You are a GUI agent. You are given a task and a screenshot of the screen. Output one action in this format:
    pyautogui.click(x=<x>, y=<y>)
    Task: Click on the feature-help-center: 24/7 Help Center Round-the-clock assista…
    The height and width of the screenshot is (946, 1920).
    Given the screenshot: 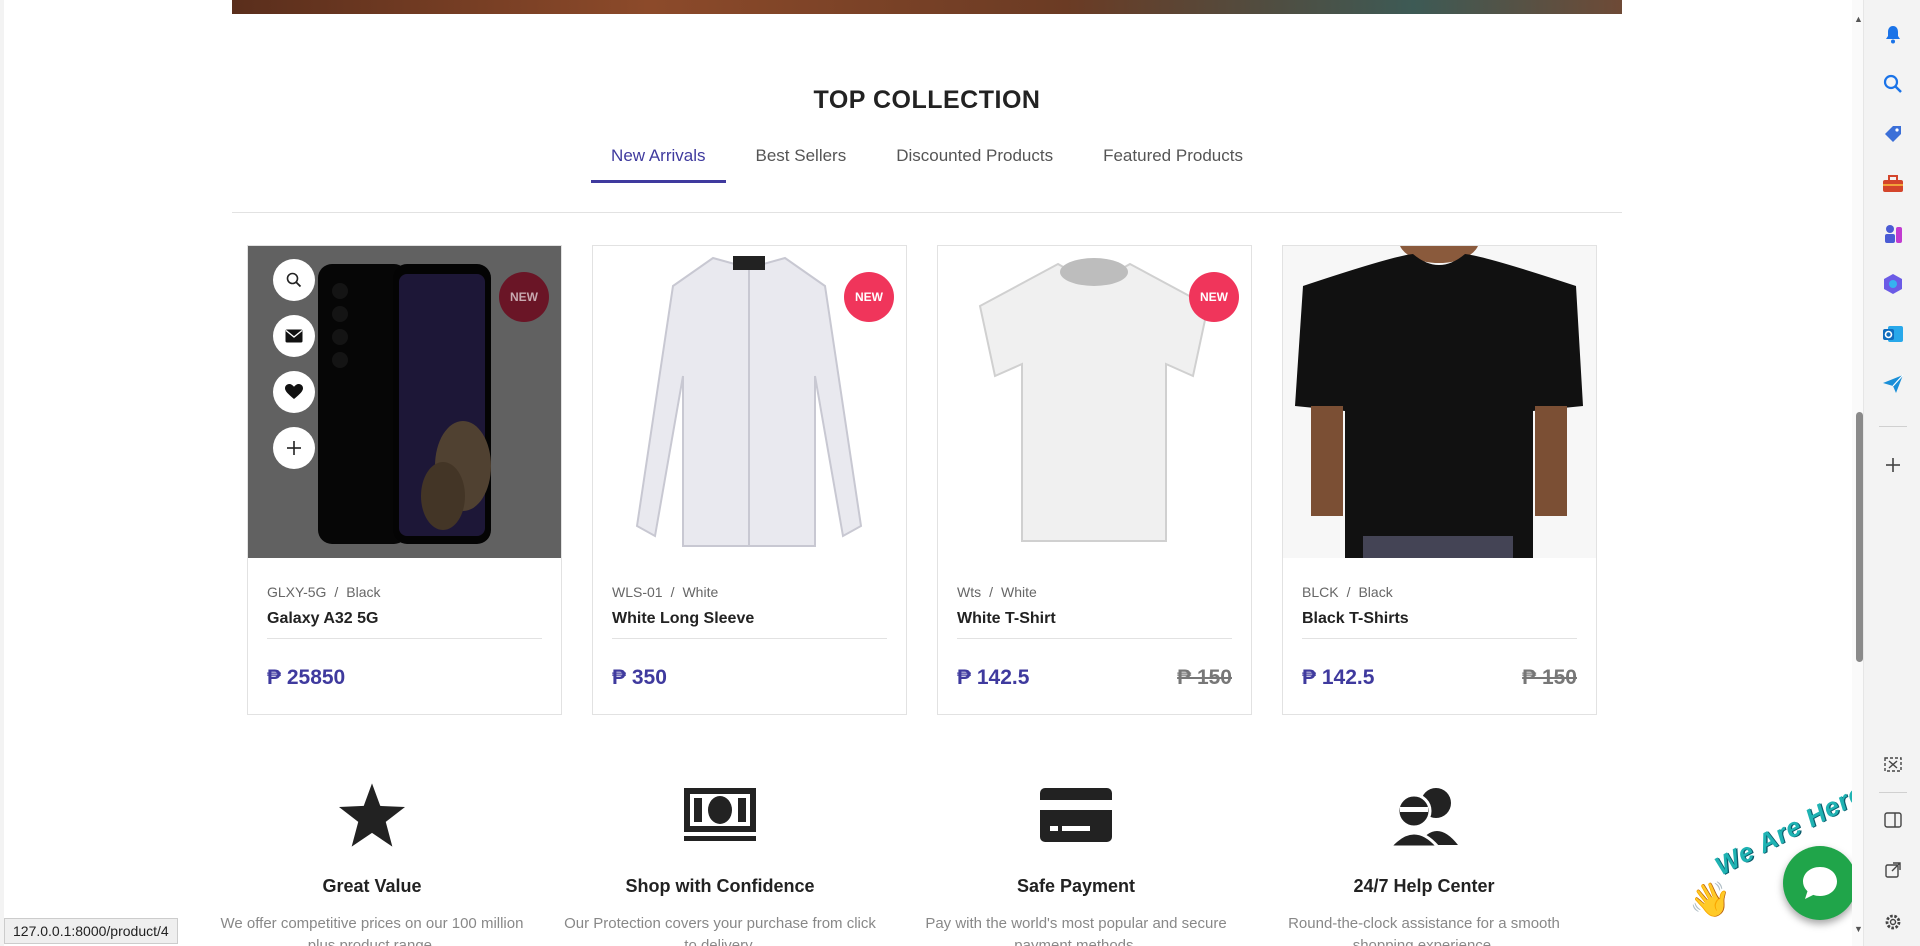 What is the action you would take?
    pyautogui.click(x=1424, y=863)
    